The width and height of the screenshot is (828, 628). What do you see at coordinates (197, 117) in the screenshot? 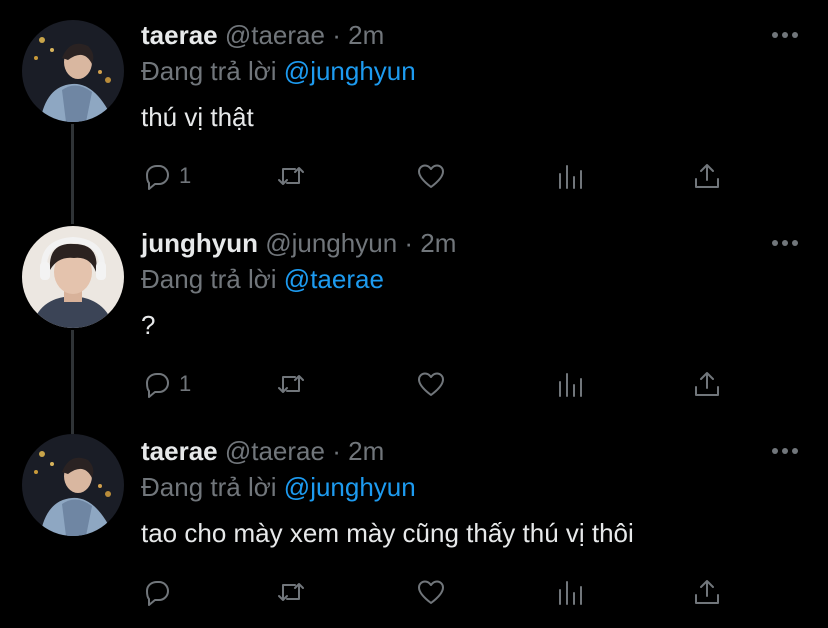
I see `tweet-text: thú vị thật` at bounding box center [197, 117].